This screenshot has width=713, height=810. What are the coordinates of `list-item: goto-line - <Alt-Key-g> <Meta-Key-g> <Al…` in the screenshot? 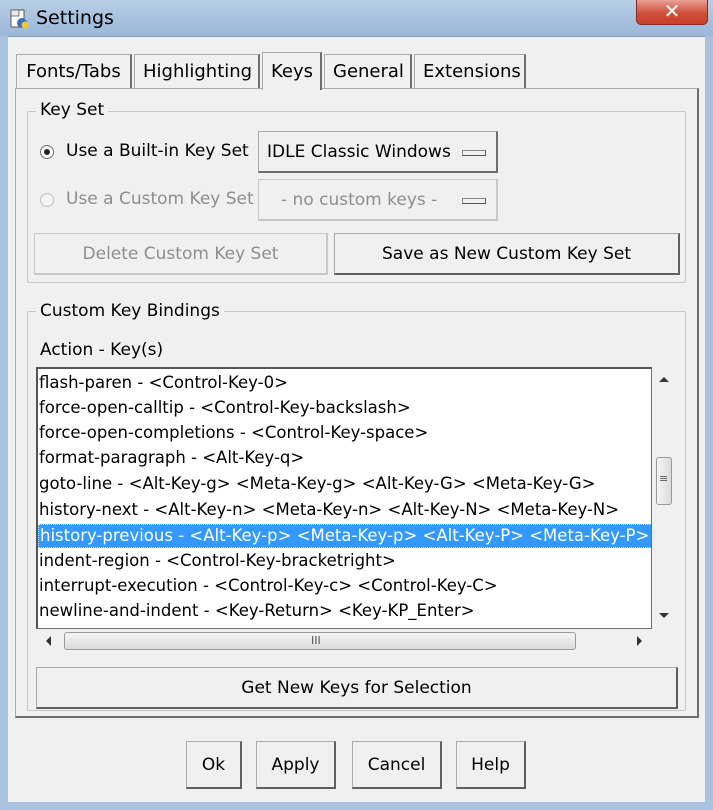 It's located at (344, 484).